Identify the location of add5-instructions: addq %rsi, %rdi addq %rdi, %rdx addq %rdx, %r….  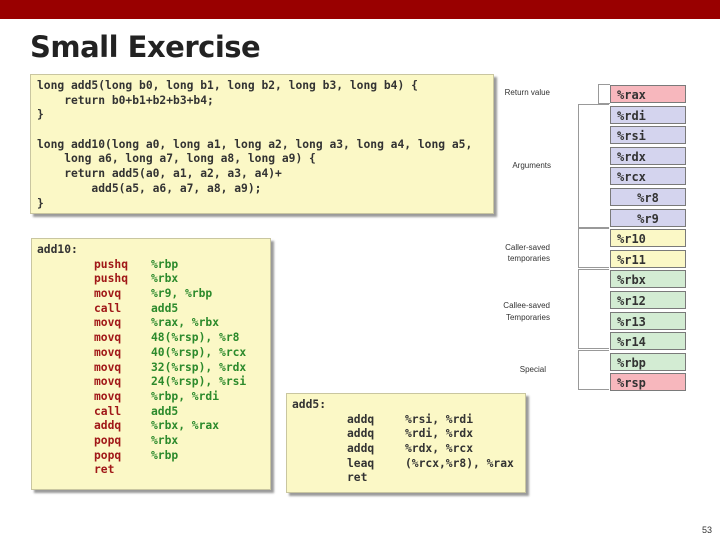
(408, 449).